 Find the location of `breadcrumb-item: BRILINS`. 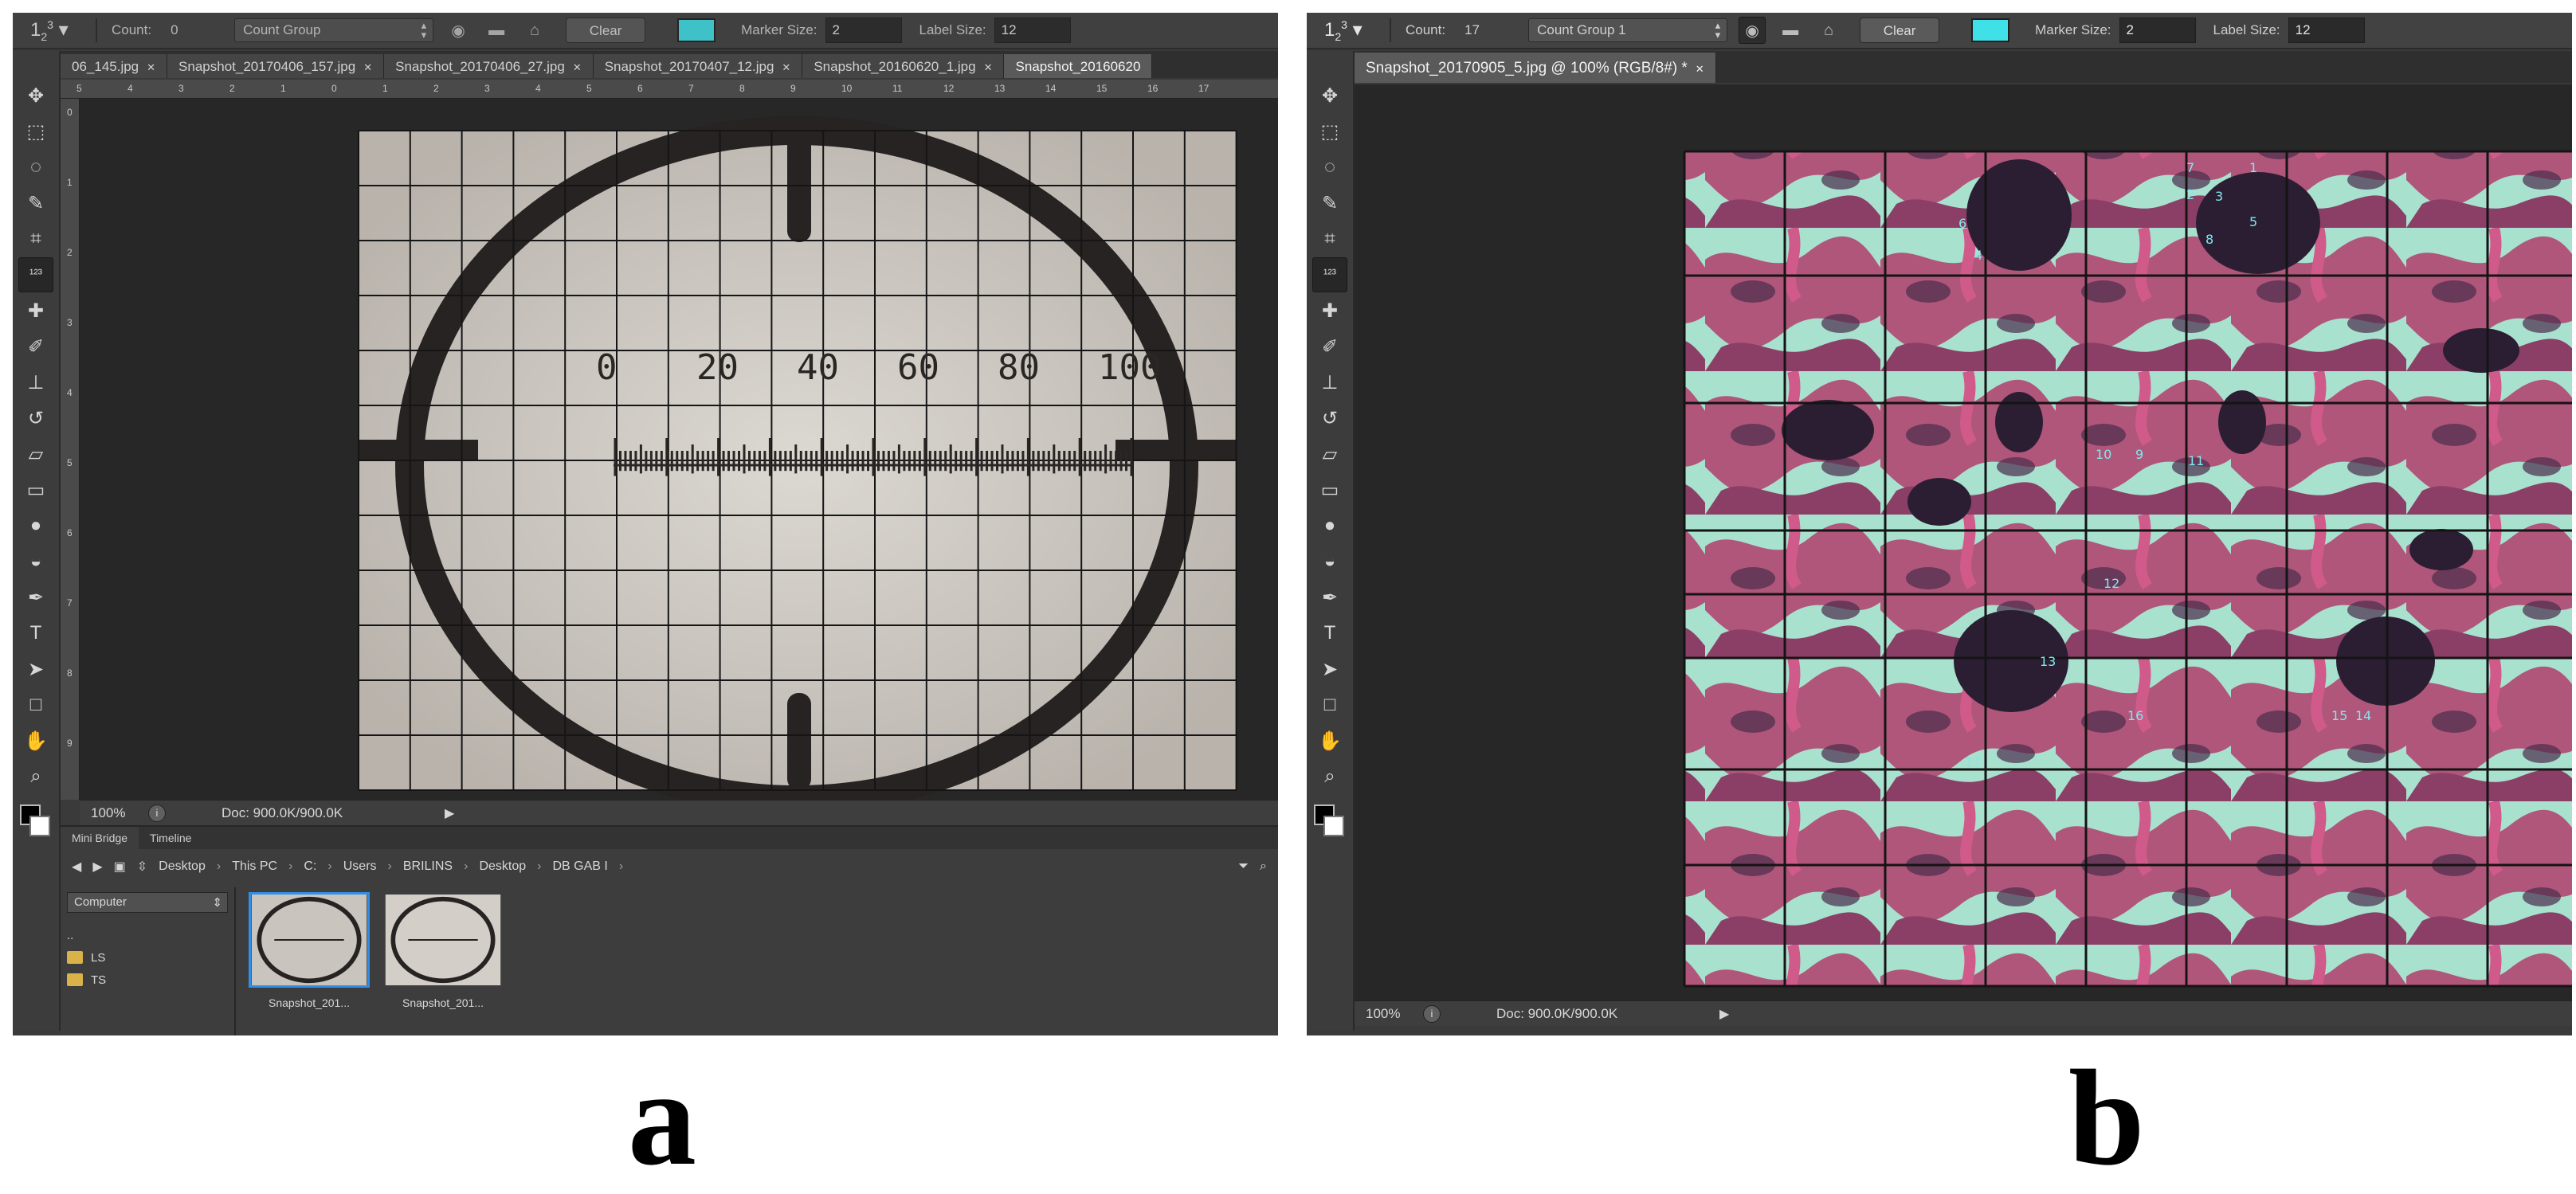

breadcrumb-item: BRILINS is located at coordinates (428, 866).